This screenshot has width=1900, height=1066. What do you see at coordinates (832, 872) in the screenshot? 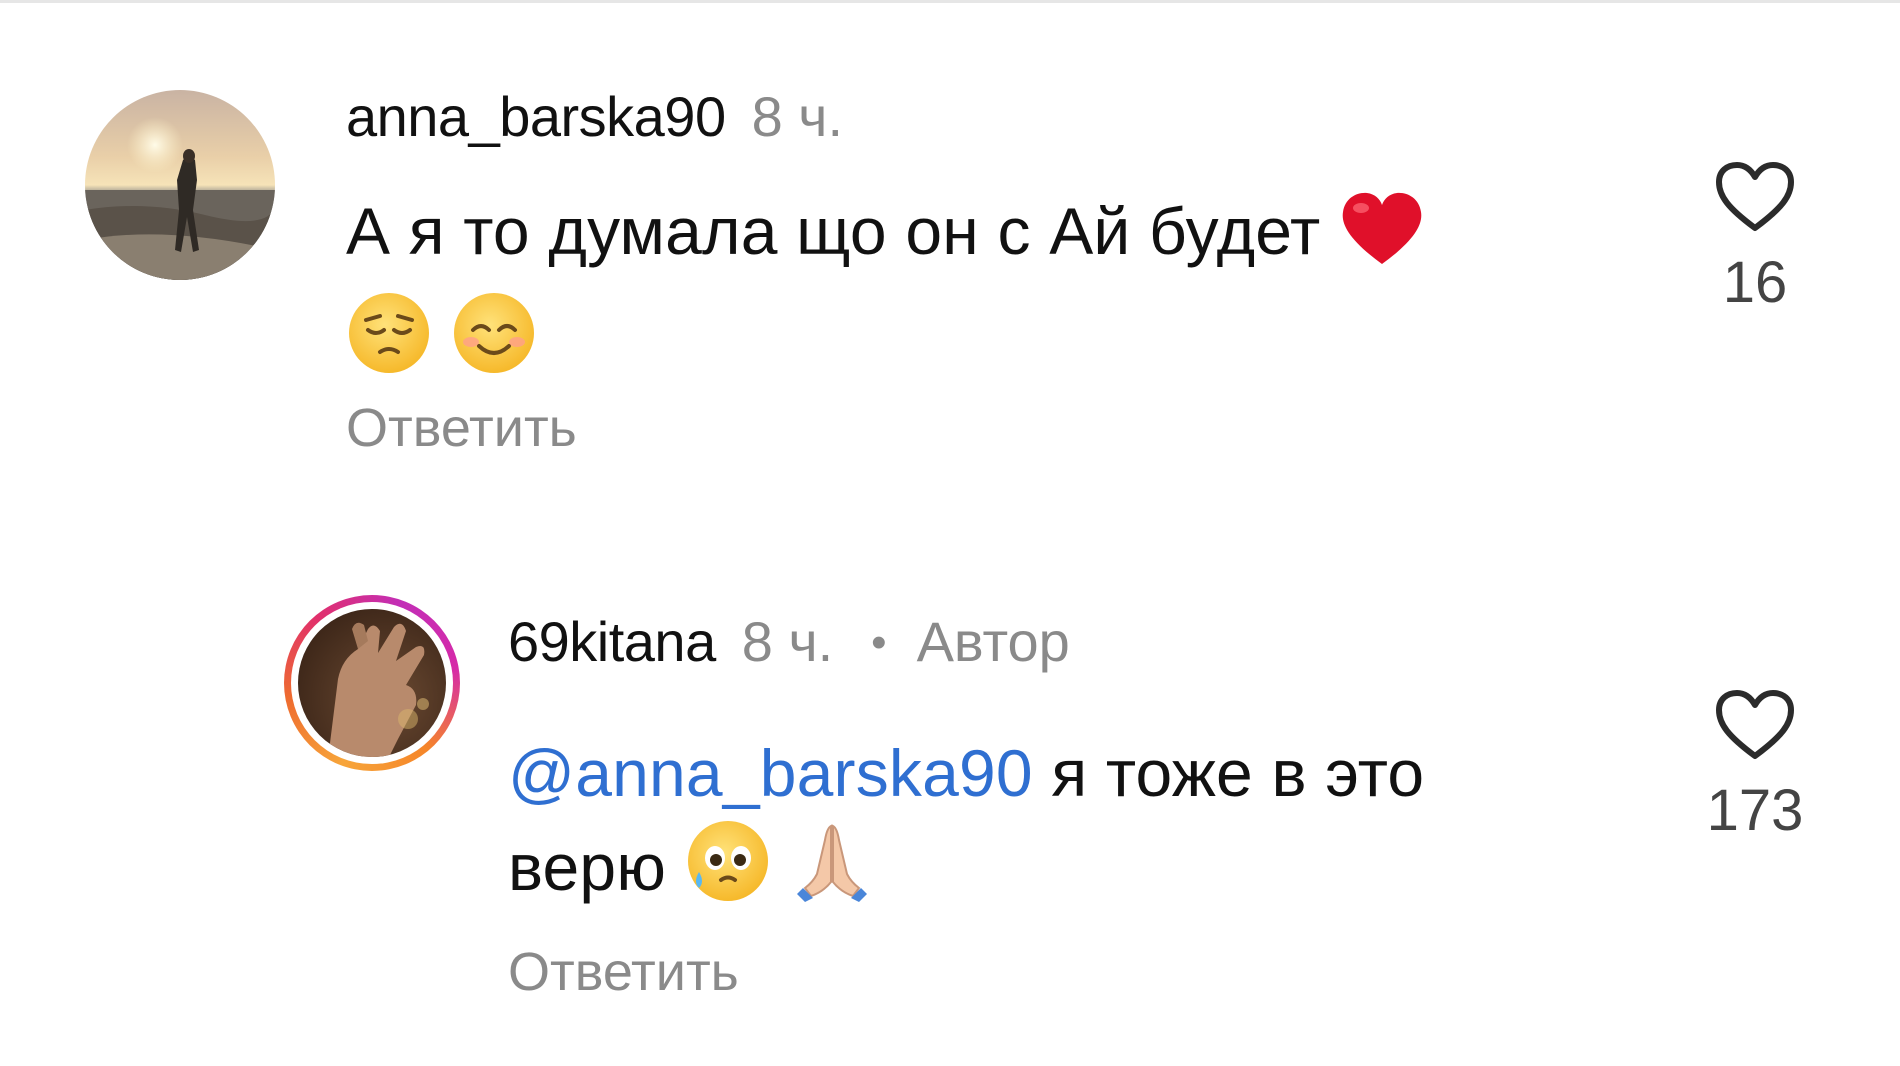
I see `folded-hands-emoji-icon` at bounding box center [832, 872].